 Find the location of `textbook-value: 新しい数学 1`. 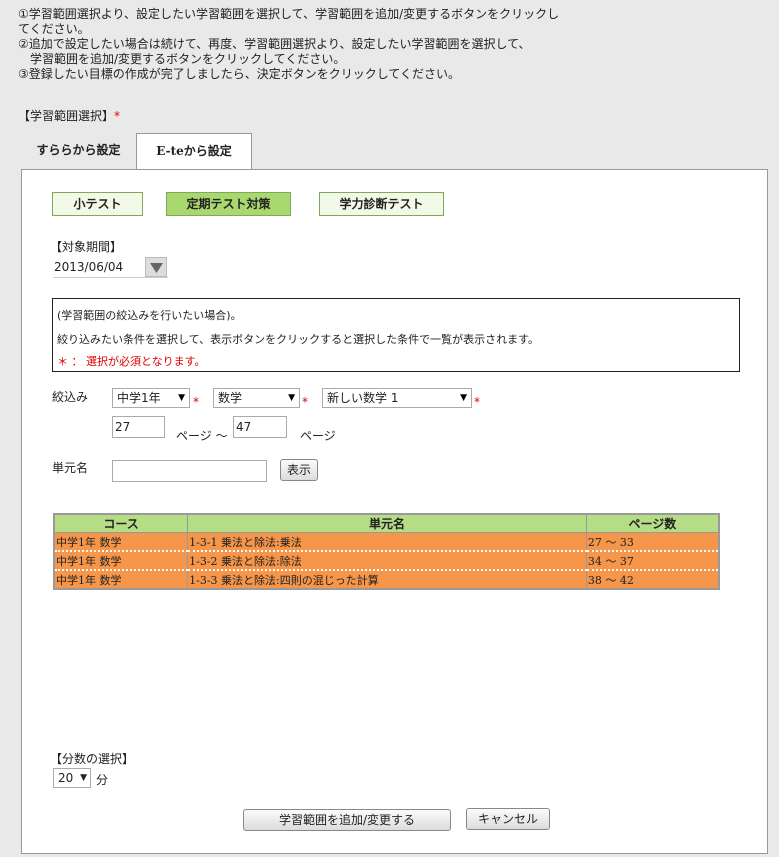

textbook-value: 新しい数学 1 is located at coordinates (363, 398).